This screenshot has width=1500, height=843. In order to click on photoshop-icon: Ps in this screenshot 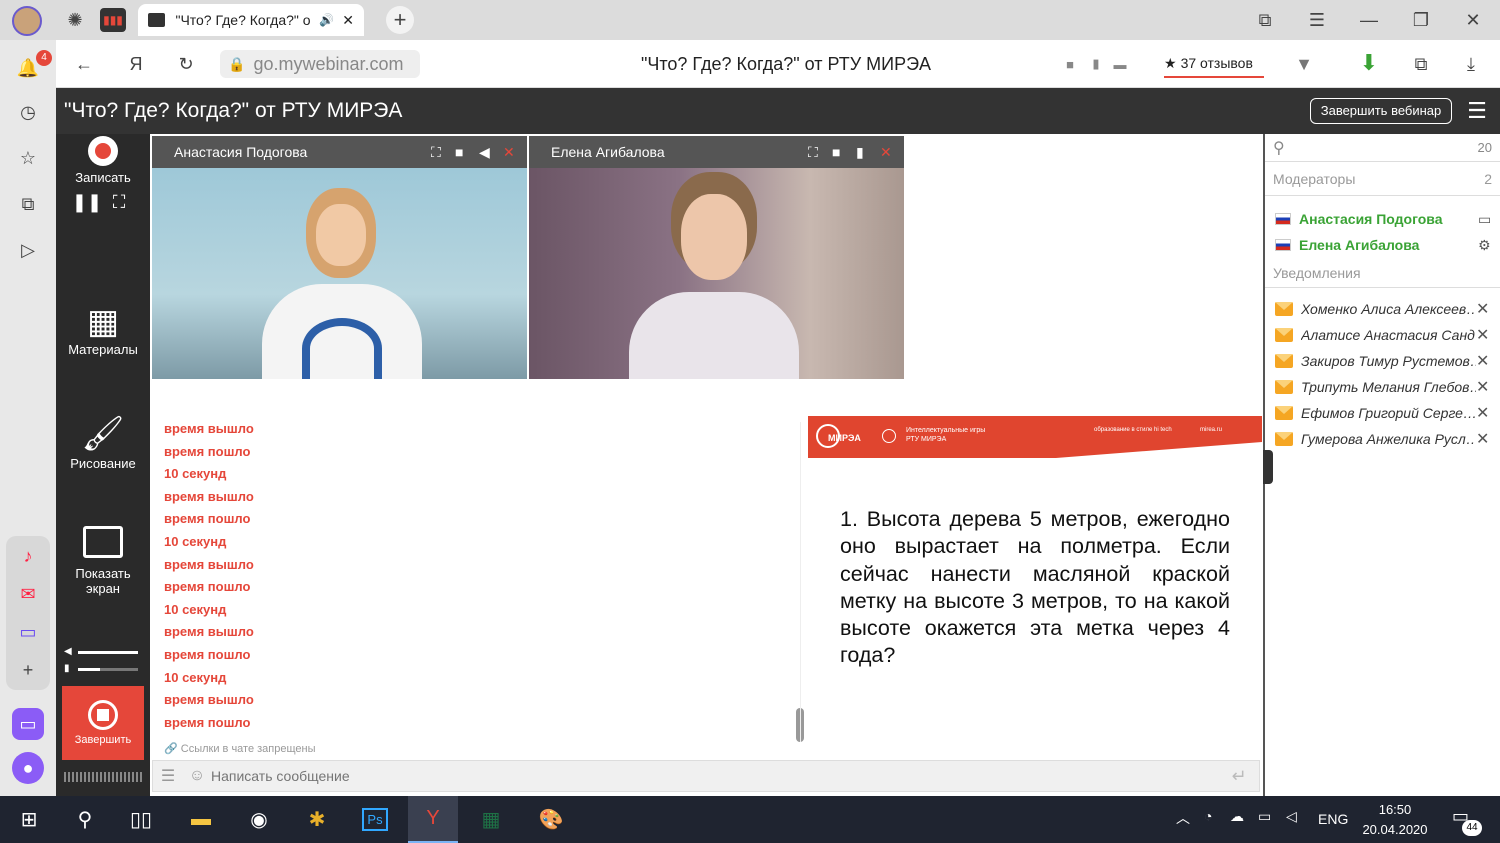, I will do `click(375, 819)`.